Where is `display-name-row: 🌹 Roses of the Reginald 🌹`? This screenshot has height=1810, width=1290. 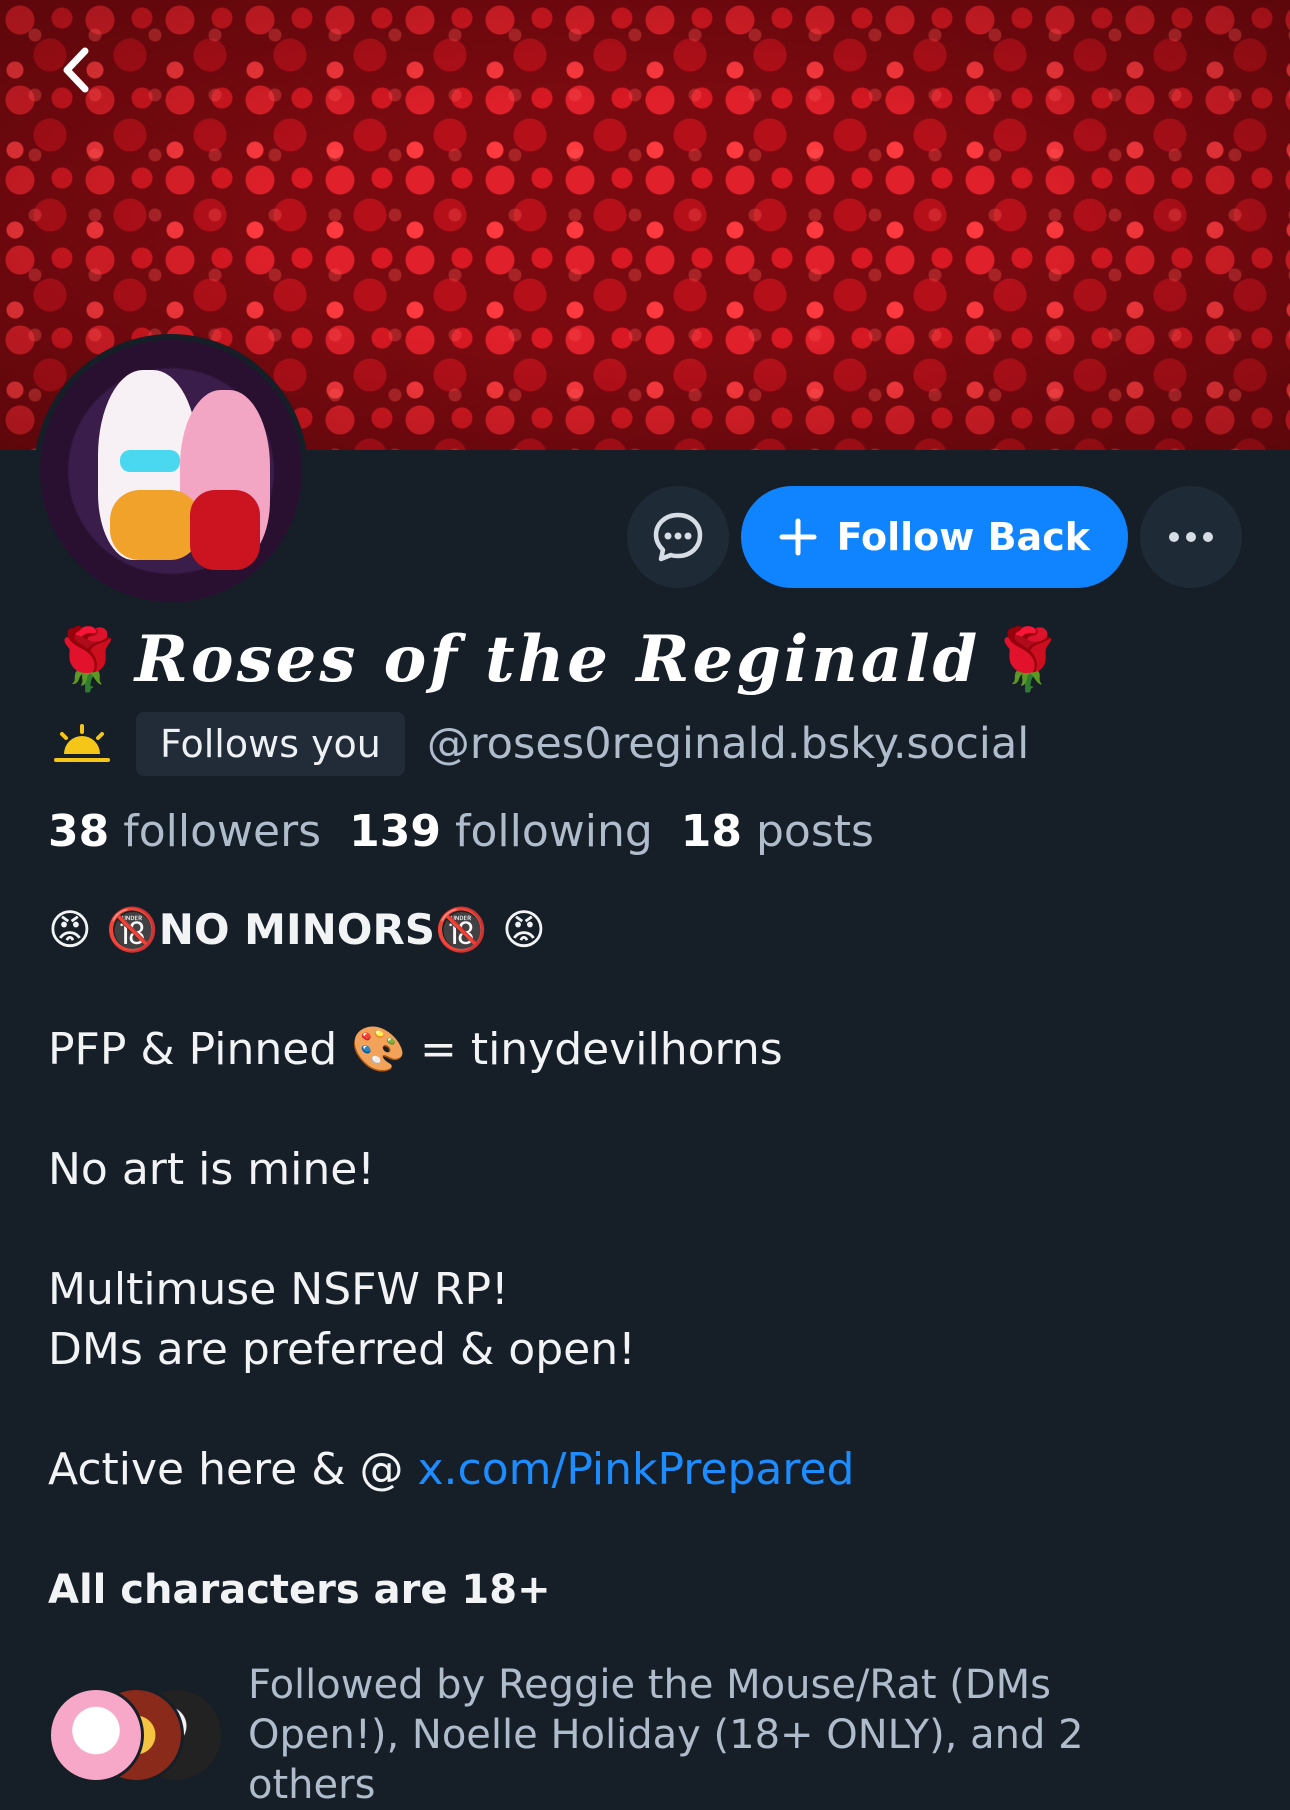 display-name-row: 🌹 Roses of the Reginald 🌹 is located at coordinates (557, 659).